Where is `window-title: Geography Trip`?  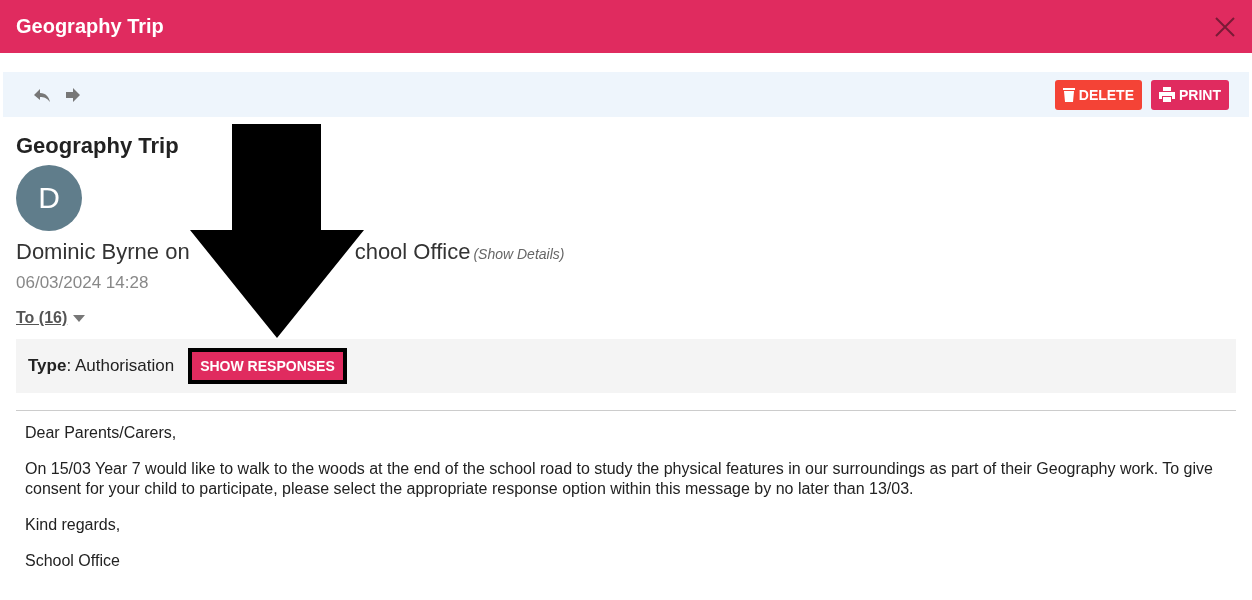 window-title: Geography Trip is located at coordinates (90, 26).